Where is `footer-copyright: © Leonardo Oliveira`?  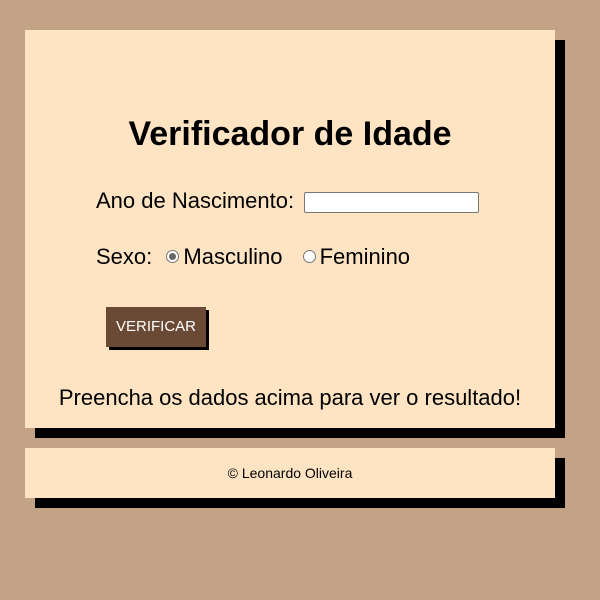 footer-copyright: © Leonardo Oliveira is located at coordinates (290, 473).